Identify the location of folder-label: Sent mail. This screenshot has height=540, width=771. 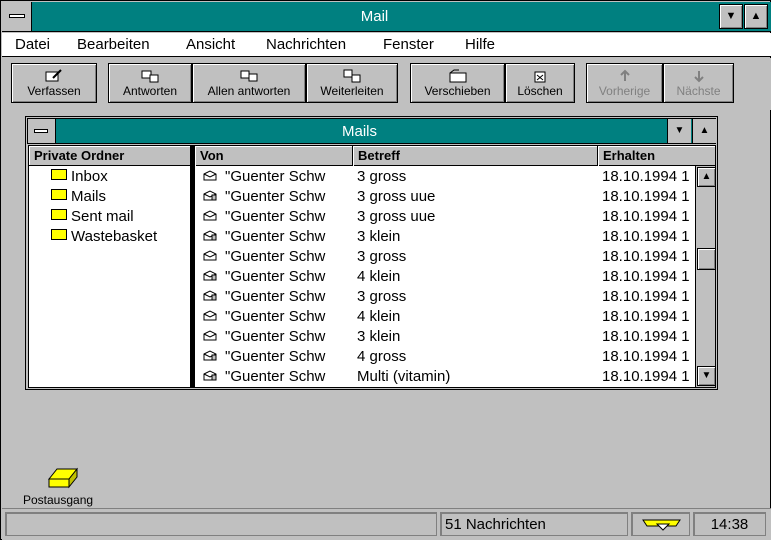
(102, 216).